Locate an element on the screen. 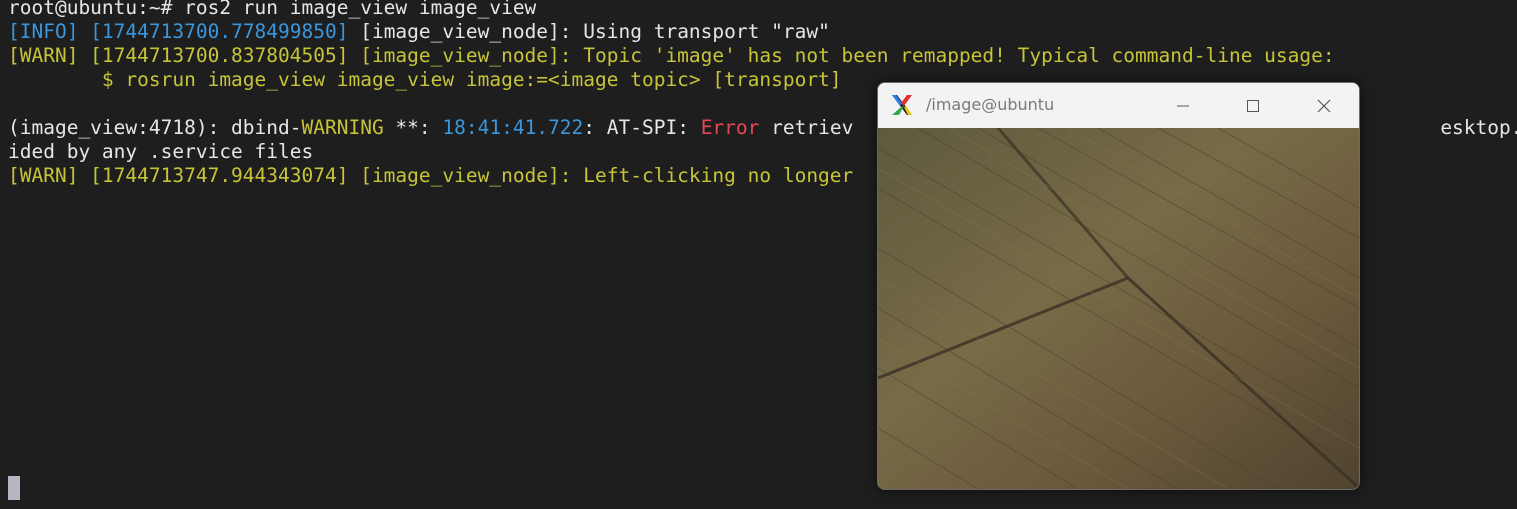  window-titlebar: /image@ubuntu is located at coordinates (1118, 105).